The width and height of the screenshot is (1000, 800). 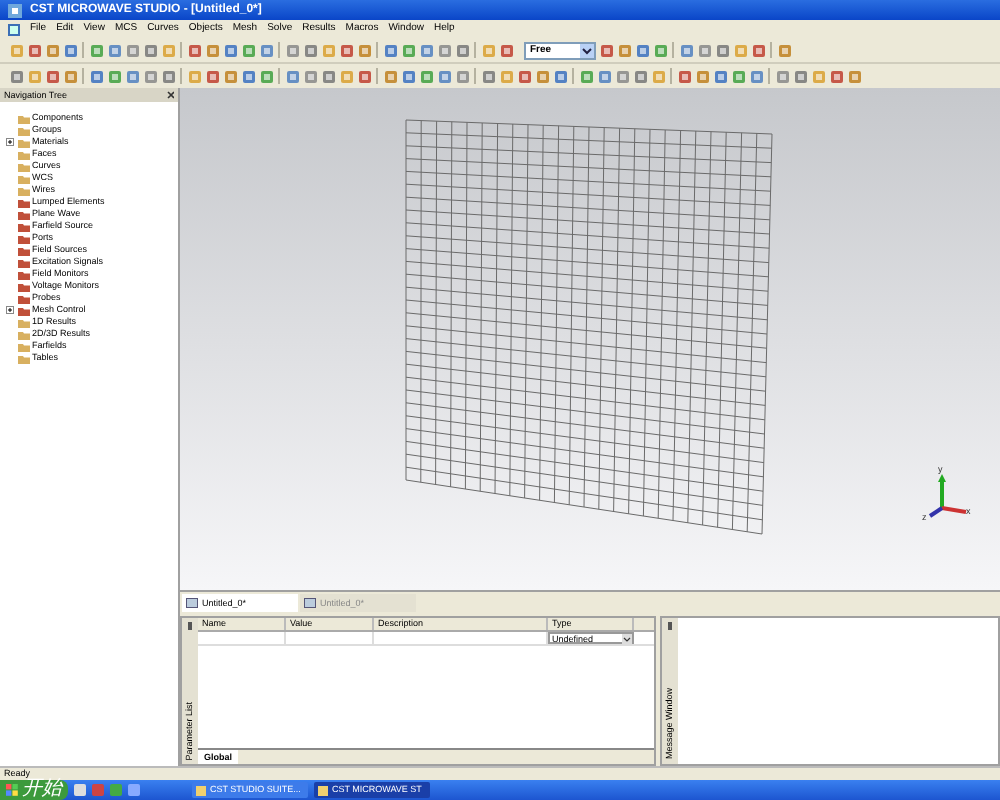 What do you see at coordinates (587, 50) in the screenshot?
I see `dropdown-arrow-icon` at bounding box center [587, 50].